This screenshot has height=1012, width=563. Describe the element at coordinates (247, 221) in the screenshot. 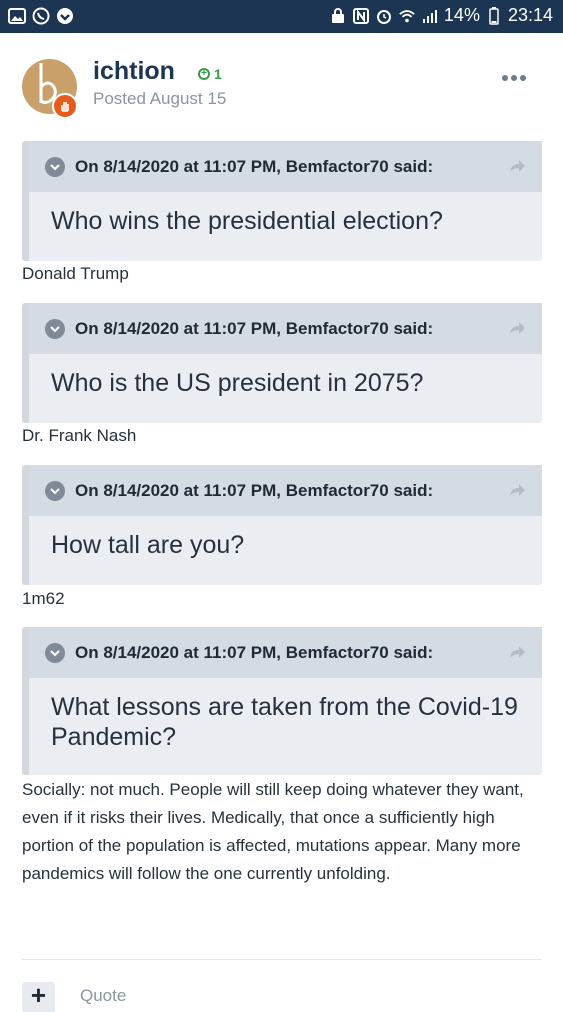

I see `quote-text: Who wins the presidential election?` at that location.